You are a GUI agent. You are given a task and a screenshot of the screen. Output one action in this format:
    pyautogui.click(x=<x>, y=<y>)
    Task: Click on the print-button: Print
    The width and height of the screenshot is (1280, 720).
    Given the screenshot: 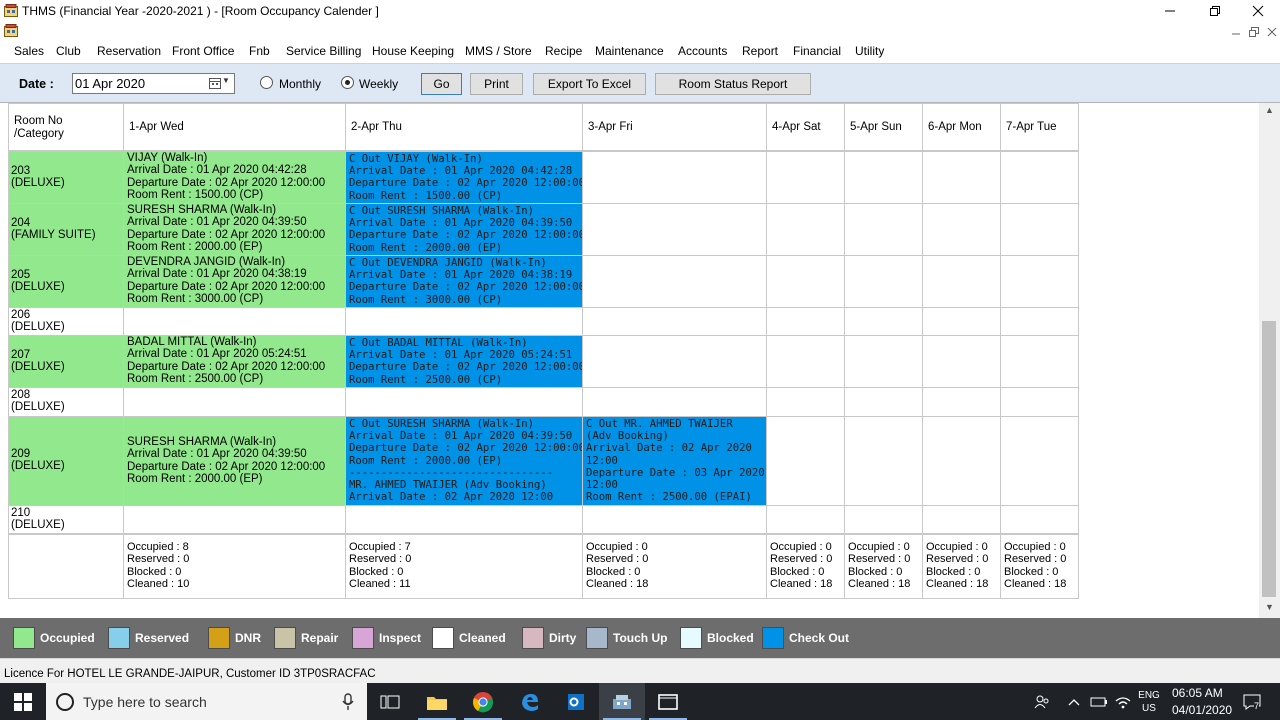 What is the action you would take?
    pyautogui.click(x=496, y=84)
    